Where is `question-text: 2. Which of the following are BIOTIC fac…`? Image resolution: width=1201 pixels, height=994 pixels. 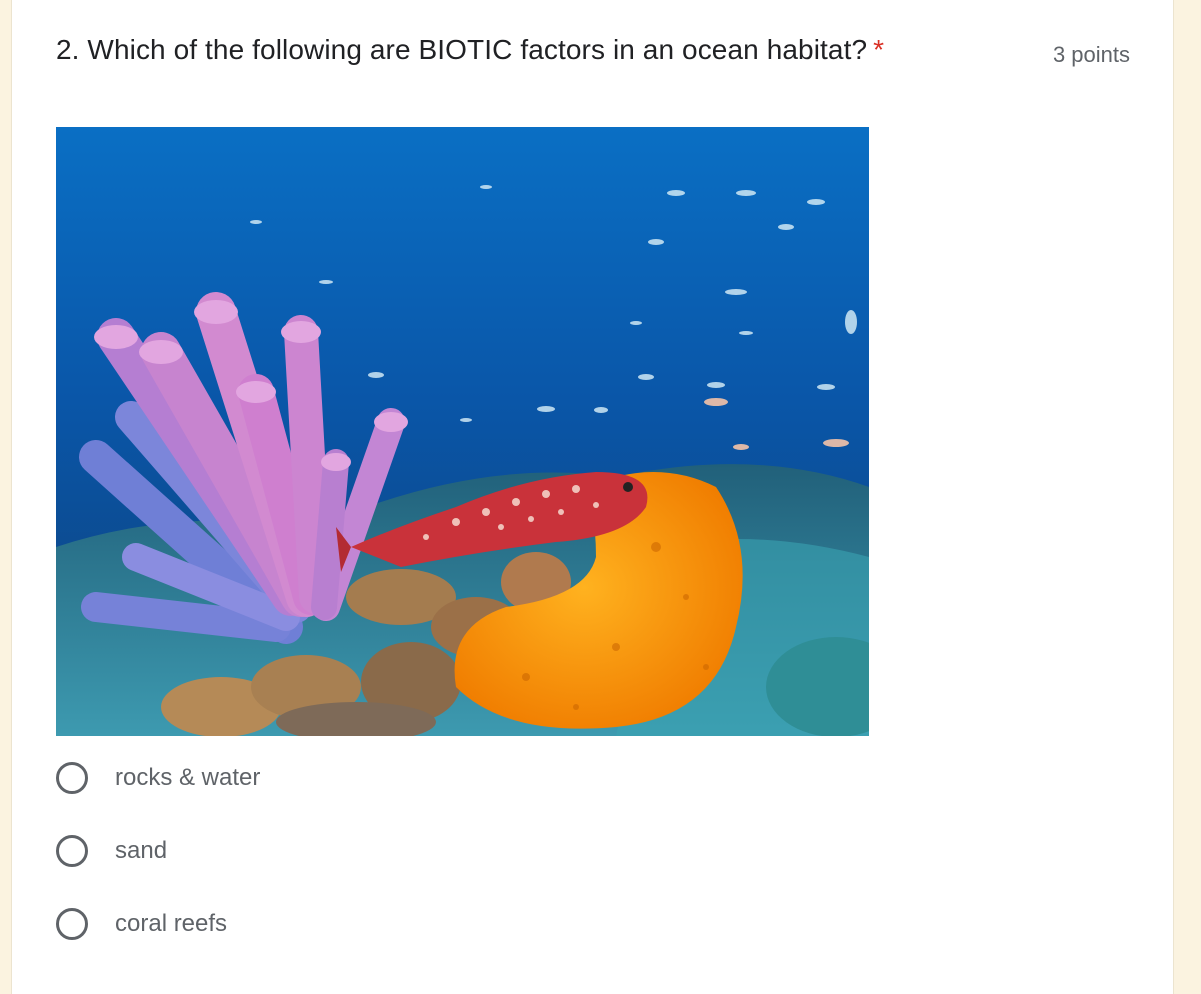
question-text: 2. Which of the following are BIOTIC fac… is located at coordinates (462, 49).